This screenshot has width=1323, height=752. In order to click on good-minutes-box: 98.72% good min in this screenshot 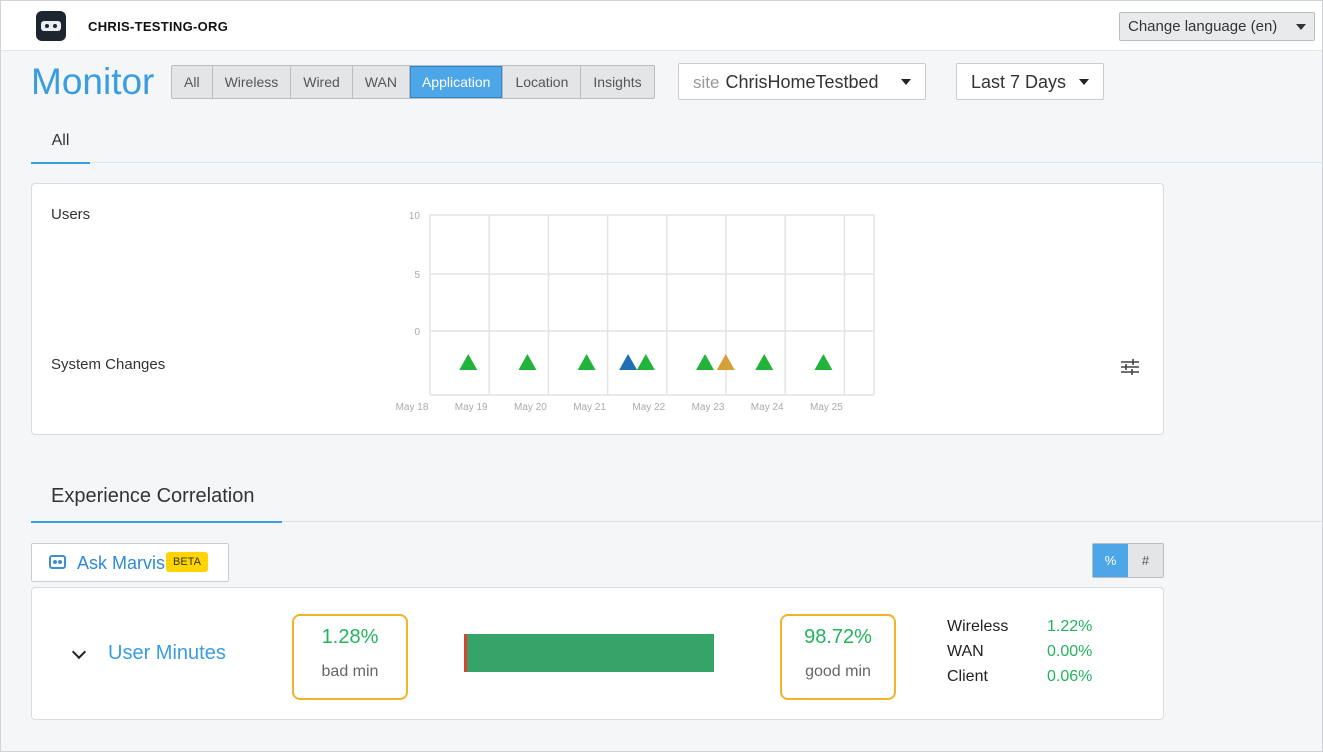, I will do `click(838, 657)`.